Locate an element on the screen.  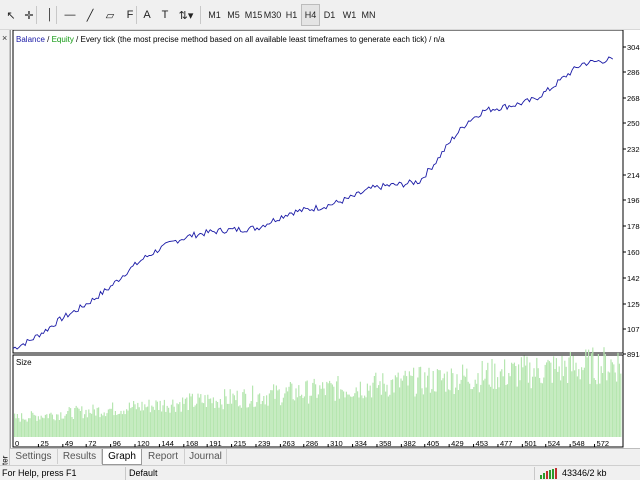
x-tick-label: 548 is located at coordinates (578, 443).